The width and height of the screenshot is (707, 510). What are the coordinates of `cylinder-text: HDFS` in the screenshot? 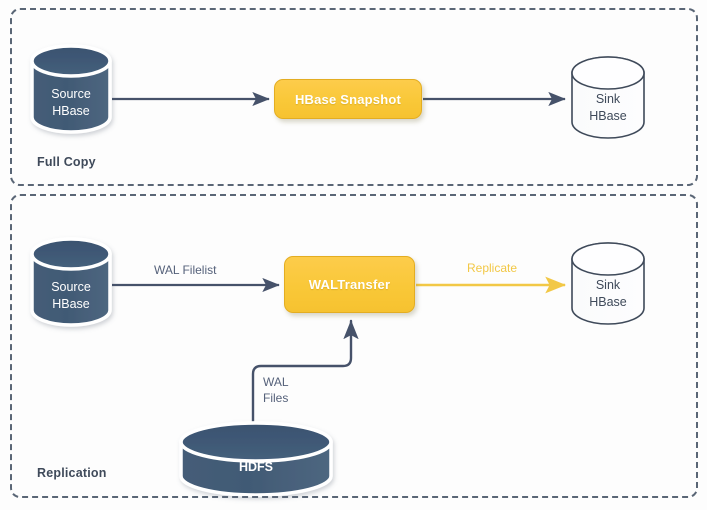 It's located at (256, 467).